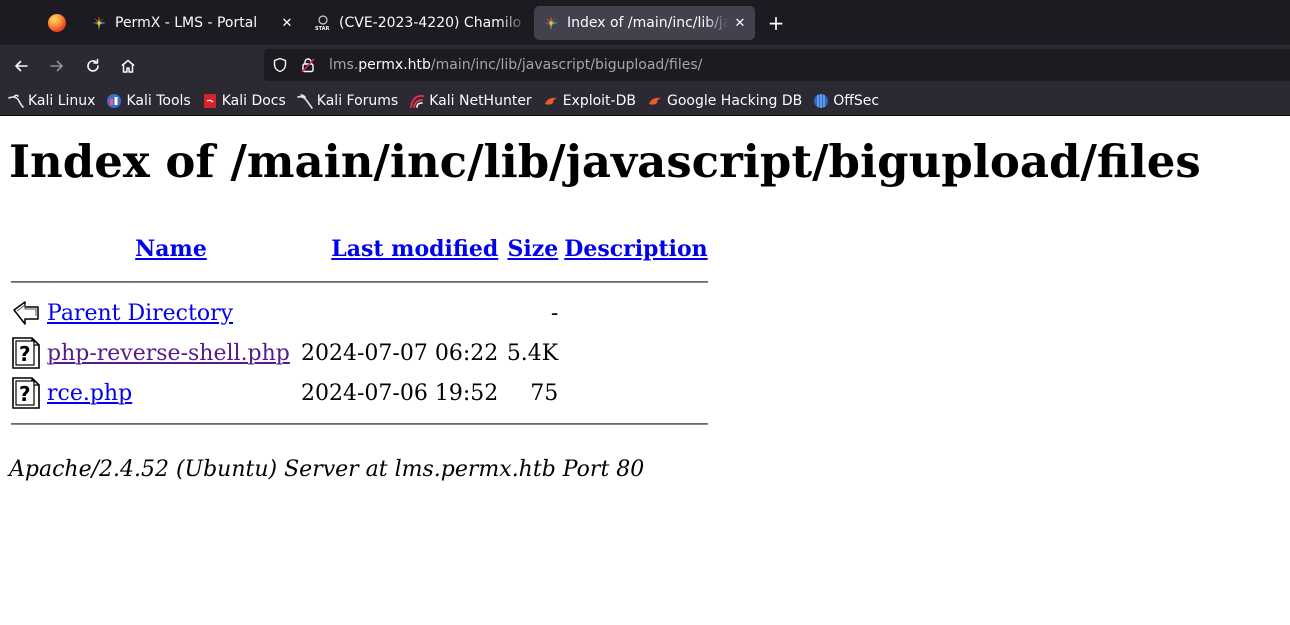  I want to click on file-link-rce: rce.php, so click(89, 393).